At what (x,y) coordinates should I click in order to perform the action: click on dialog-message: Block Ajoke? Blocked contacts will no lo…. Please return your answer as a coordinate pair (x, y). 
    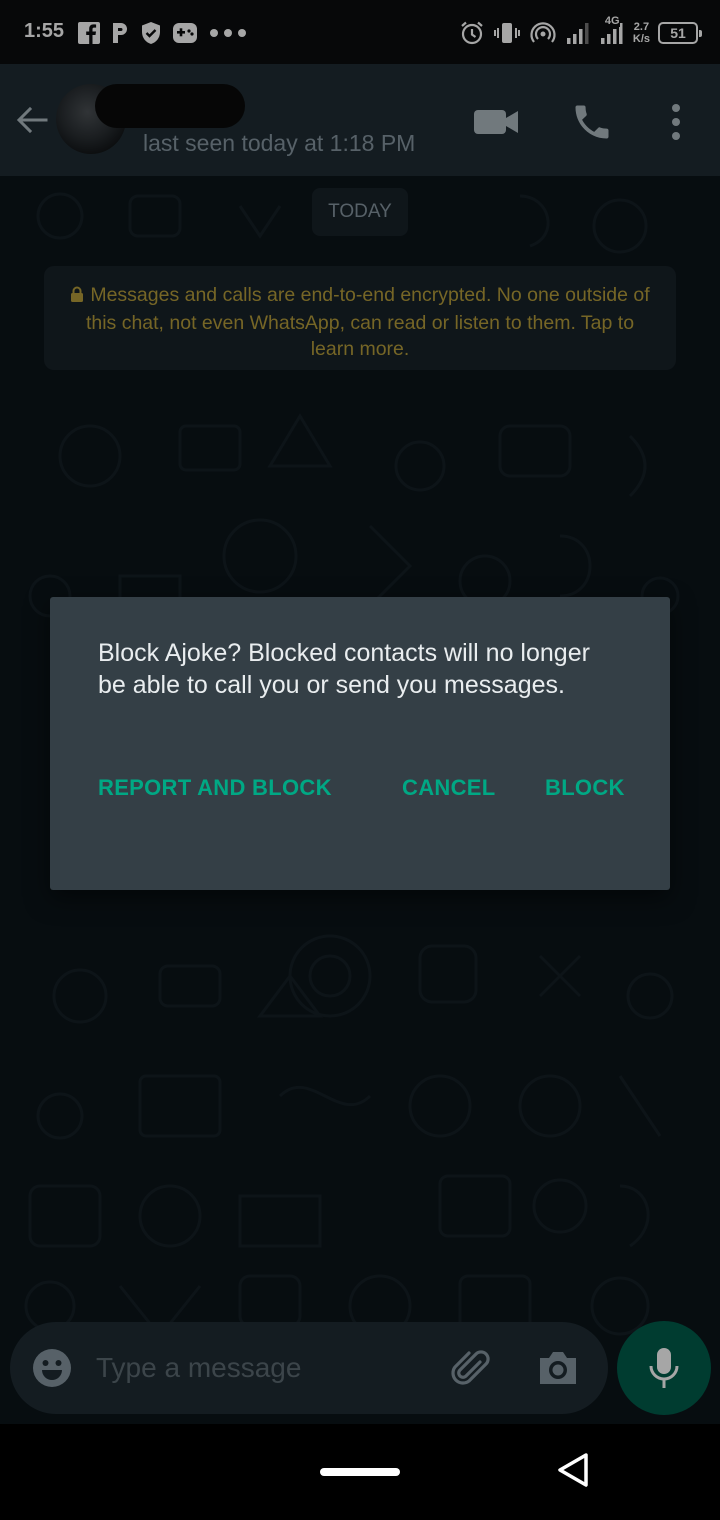
    Looking at the image, I should click on (344, 669).